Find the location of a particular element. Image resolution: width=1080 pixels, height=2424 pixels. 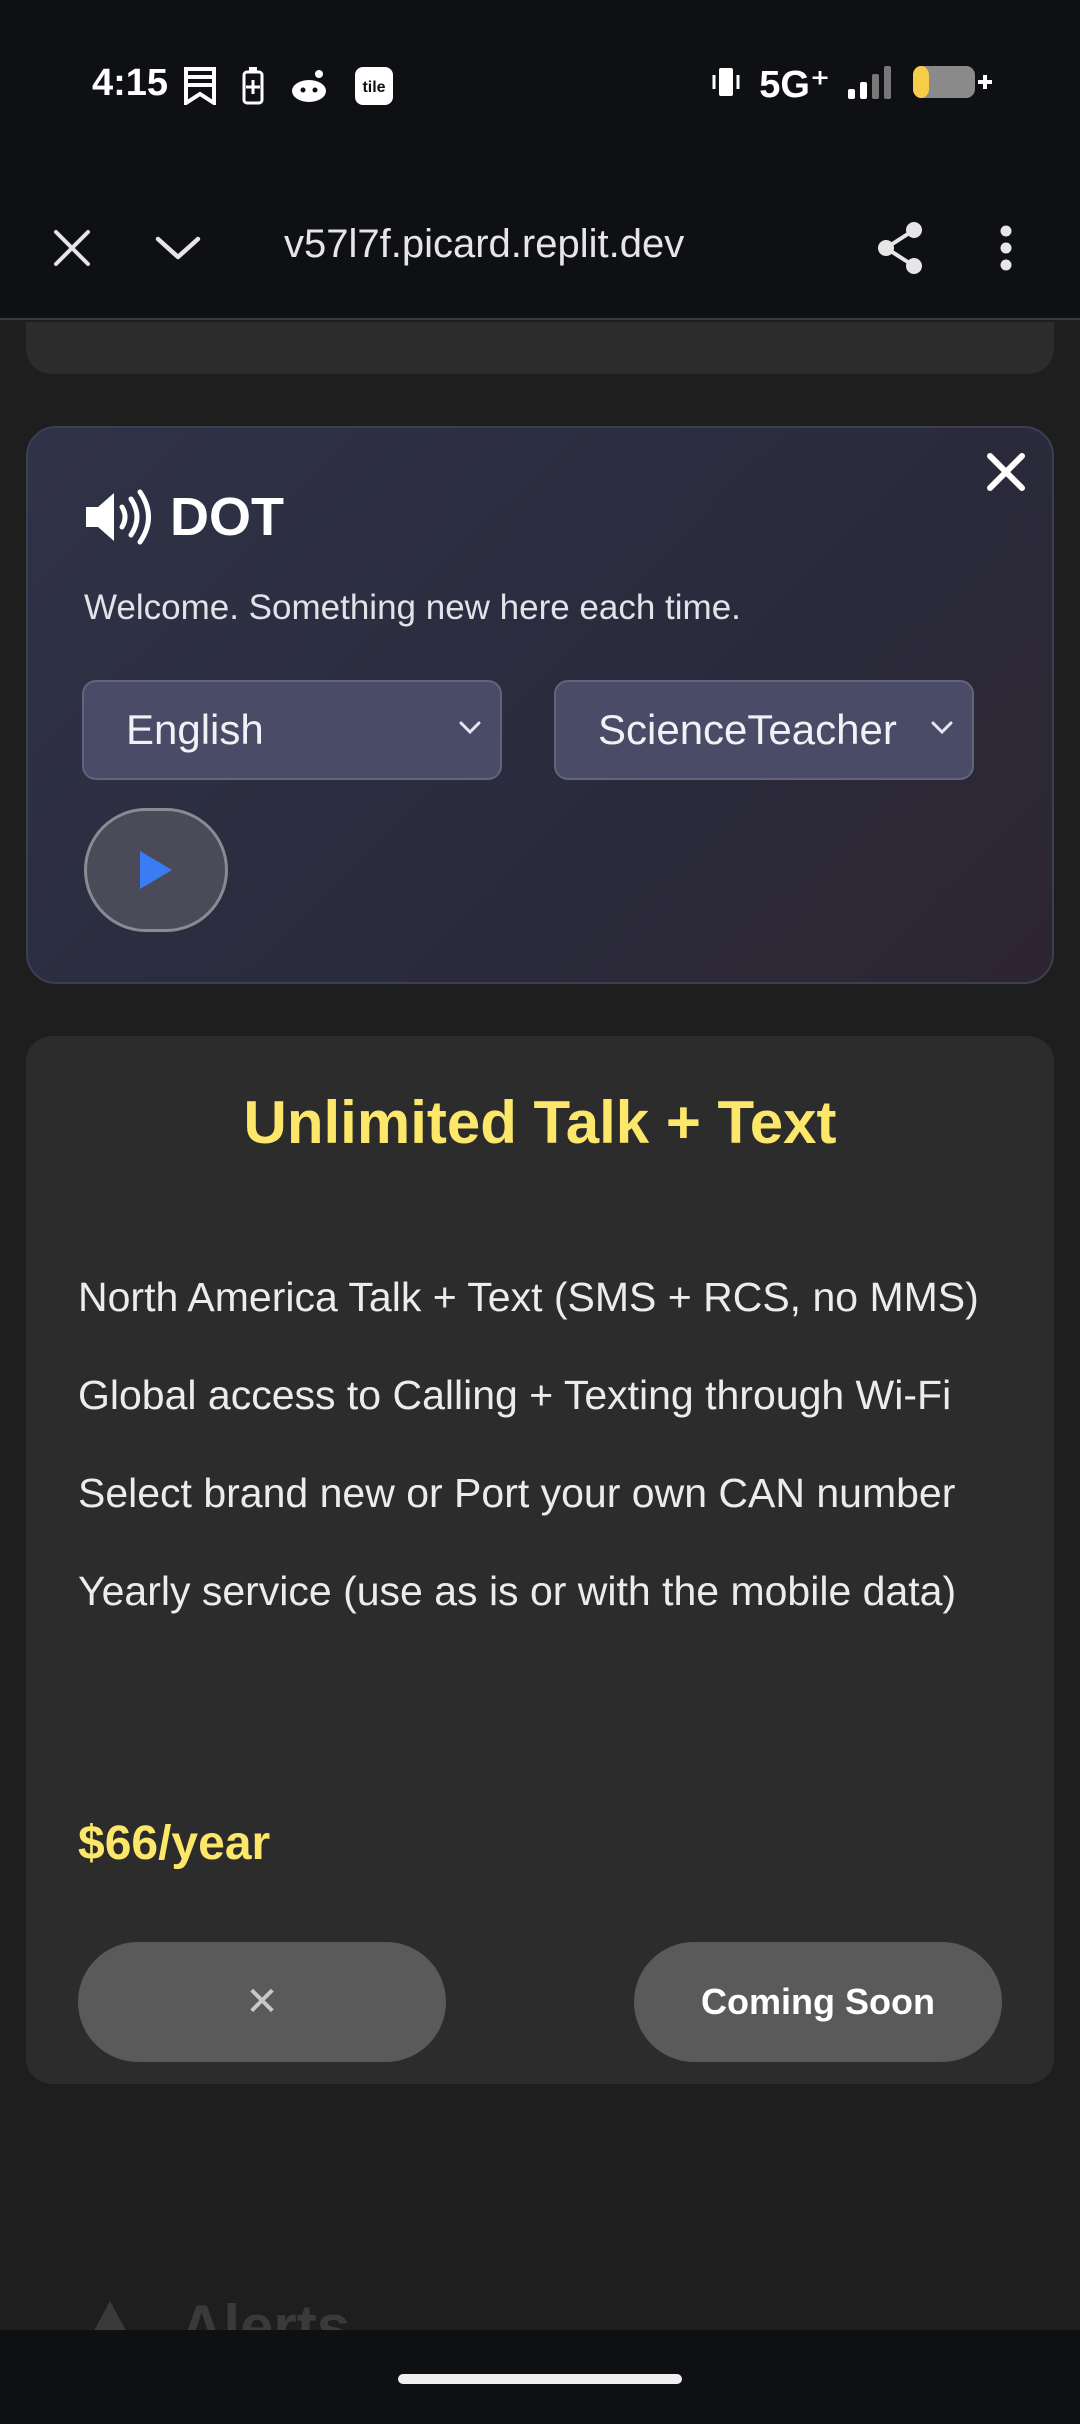

coming-soon-label: Coming Soon is located at coordinates (818, 2001).